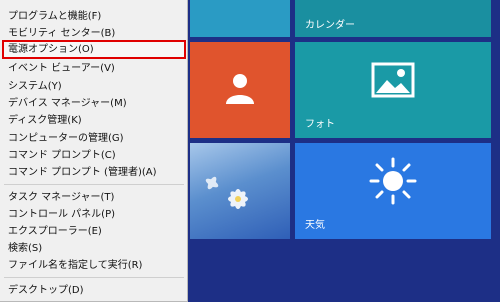  I want to click on tile-photos: フォト, so click(393, 90).